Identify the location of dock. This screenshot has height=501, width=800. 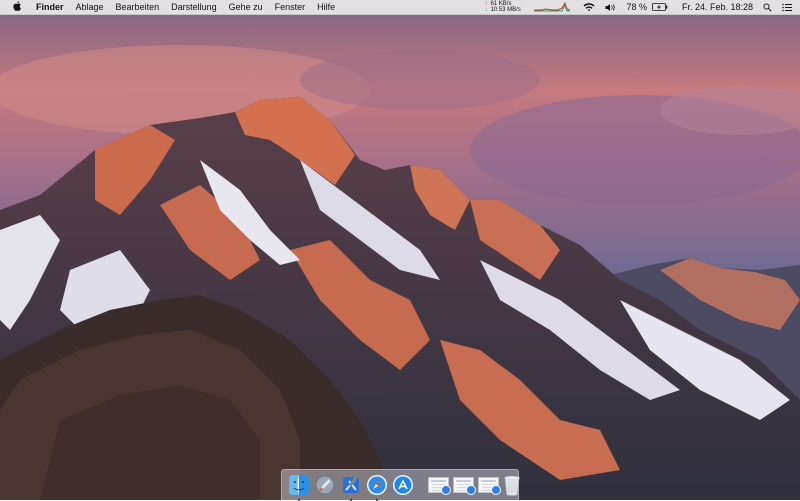
(401, 485).